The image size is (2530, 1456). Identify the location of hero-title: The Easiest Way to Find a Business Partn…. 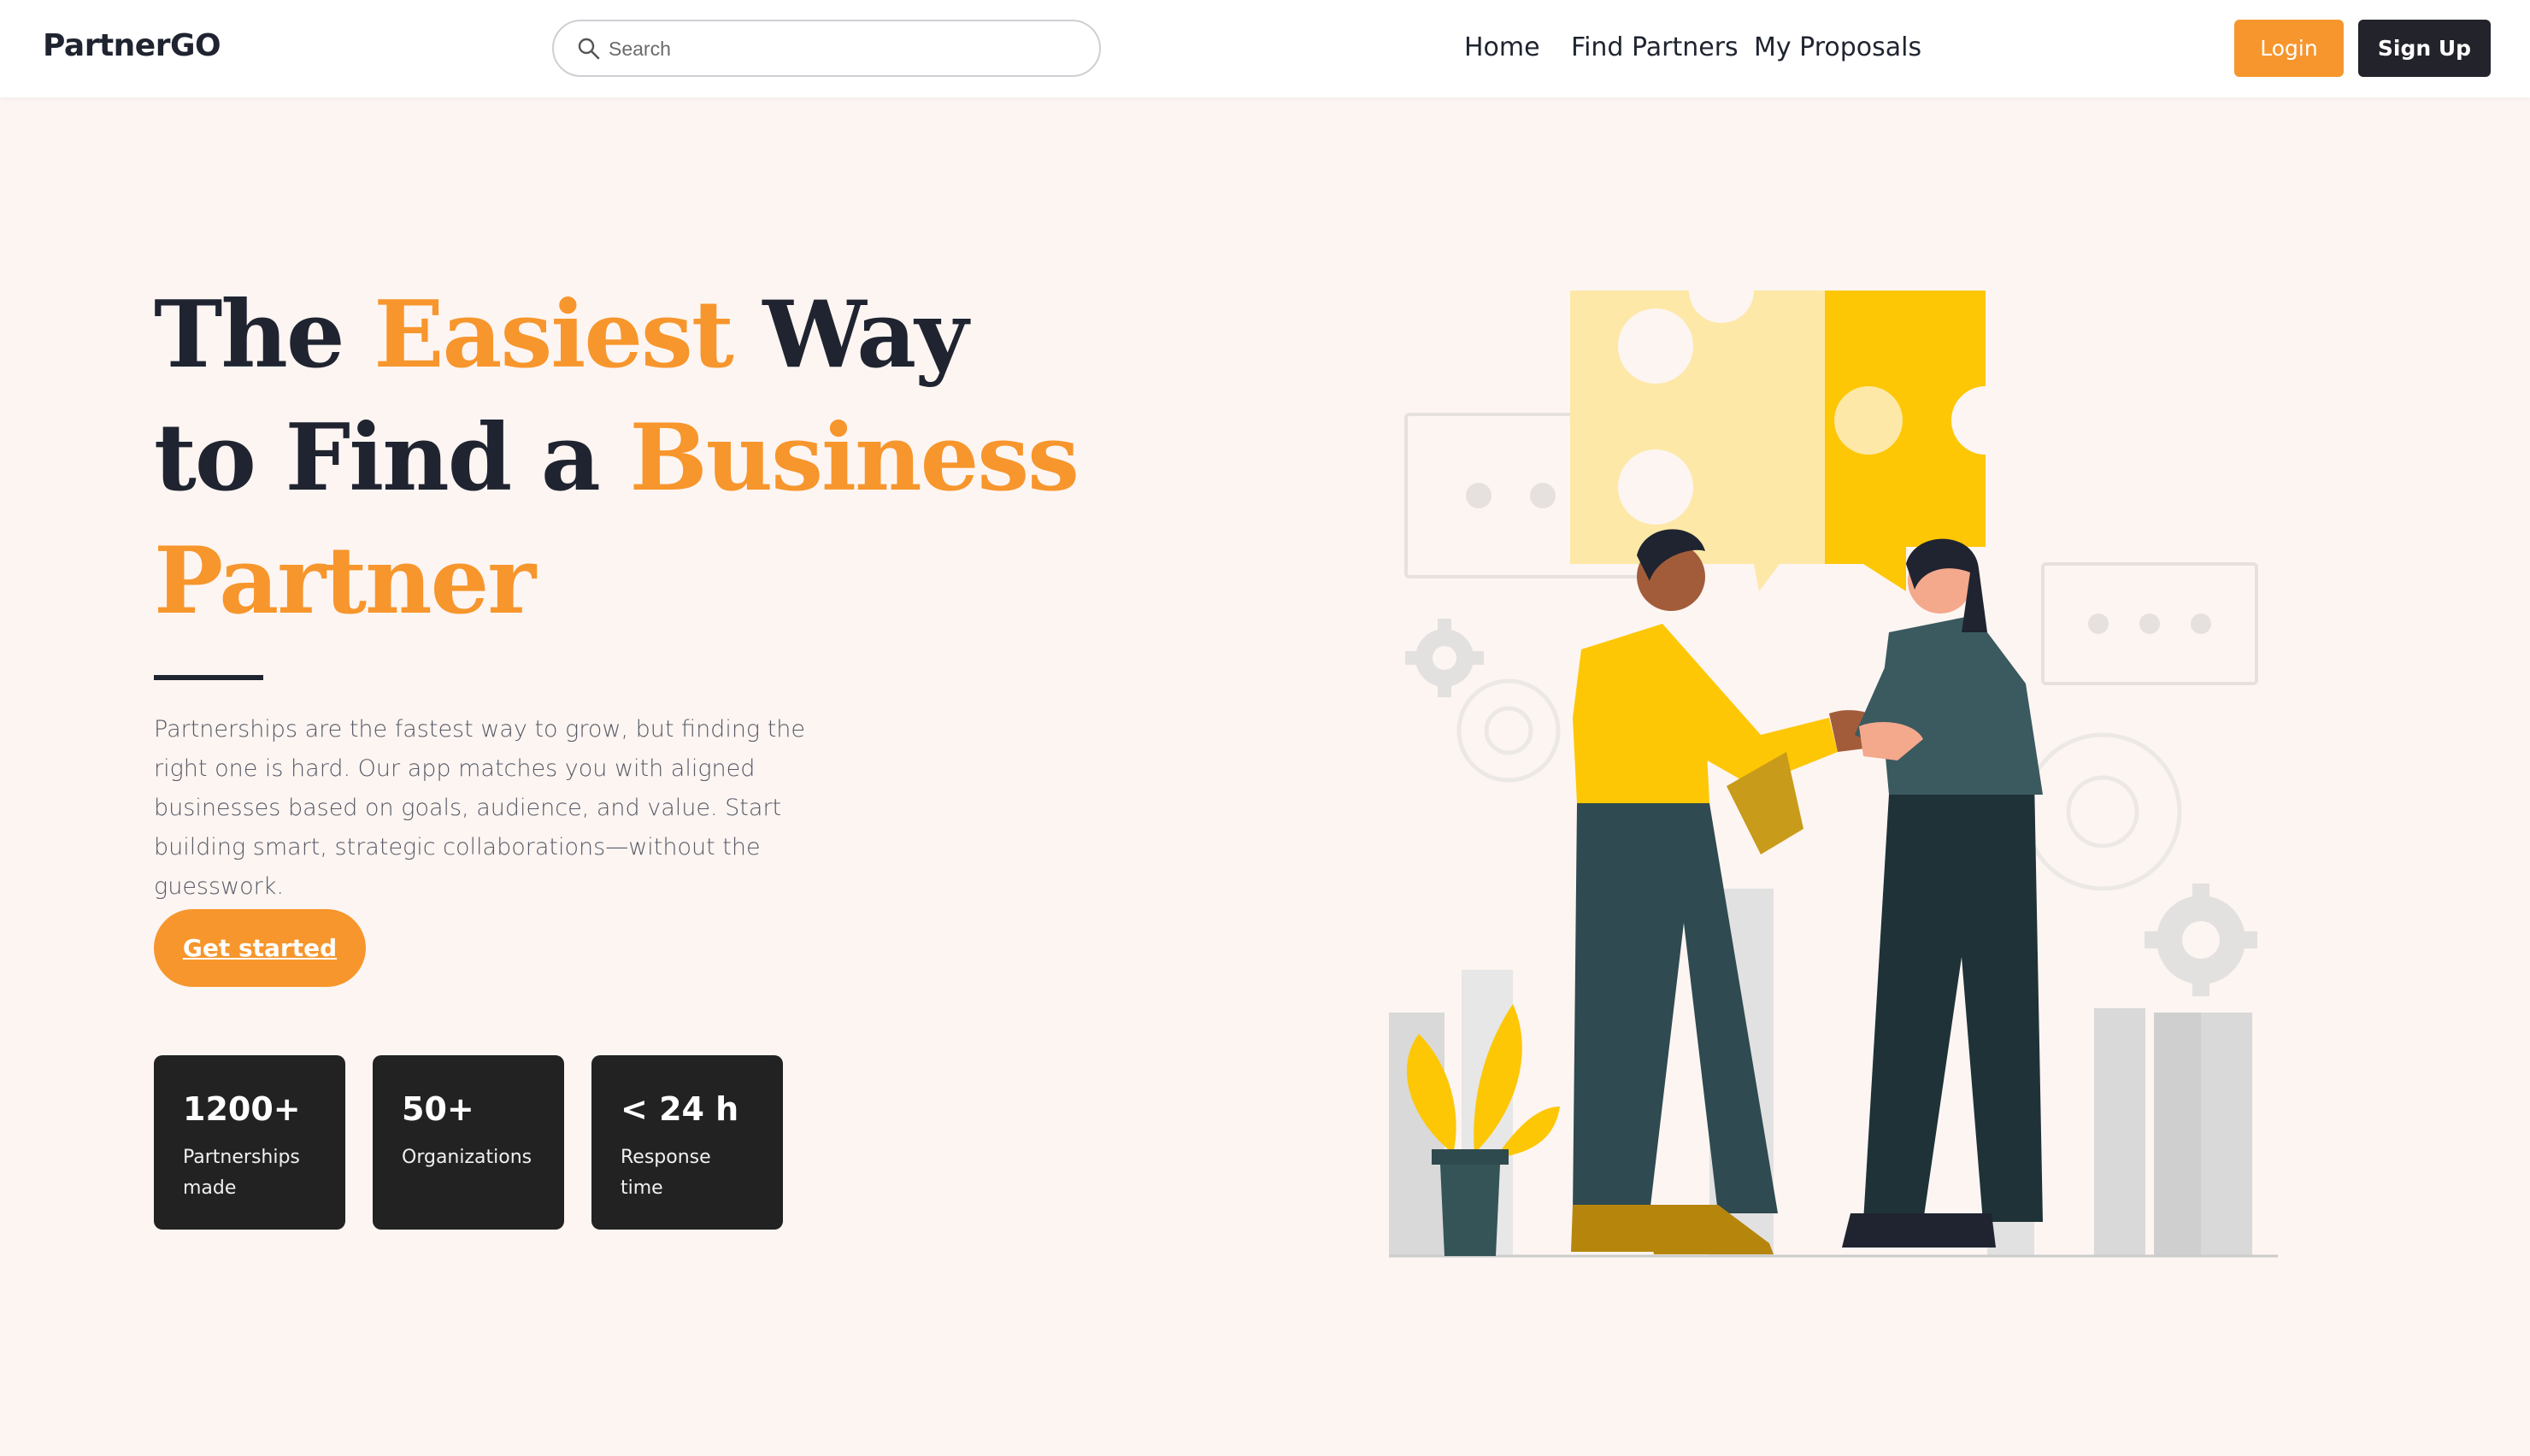
(624, 458).